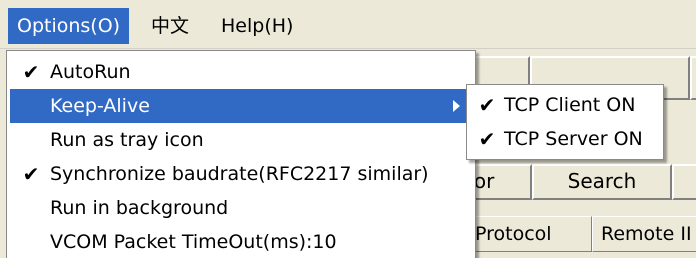 This screenshot has height=258, width=696. I want to click on menu-item-label: Run as tray icon, so click(127, 140).